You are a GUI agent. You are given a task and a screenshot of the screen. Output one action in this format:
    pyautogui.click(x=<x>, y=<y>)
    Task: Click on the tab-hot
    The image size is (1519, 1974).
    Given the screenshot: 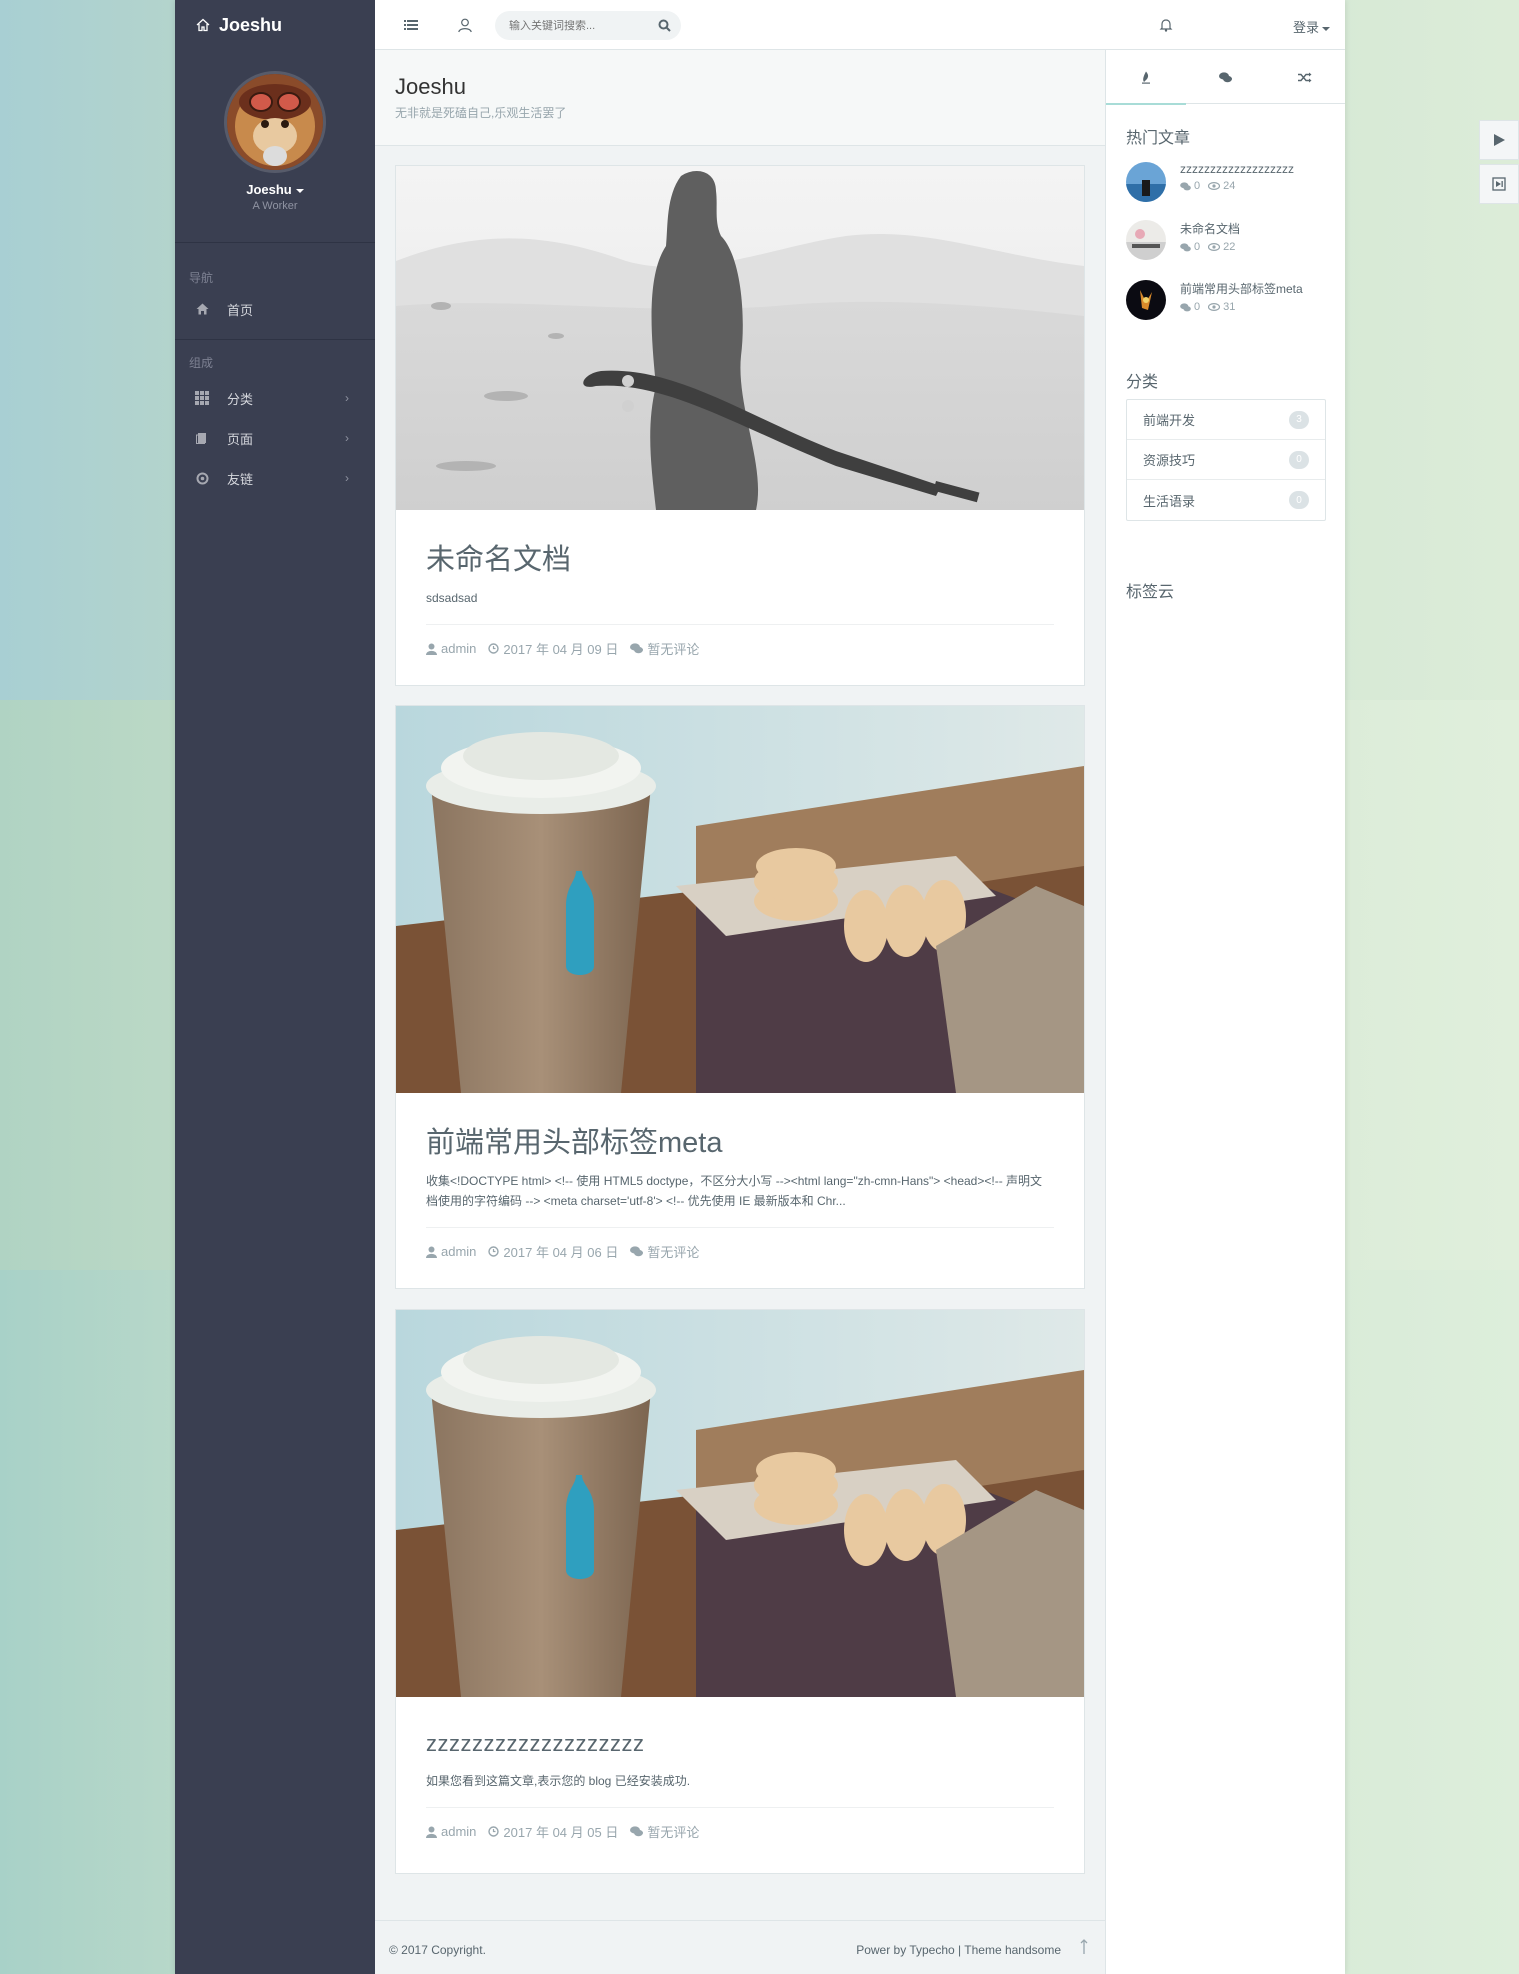 What is the action you would take?
    pyautogui.click(x=1146, y=77)
    